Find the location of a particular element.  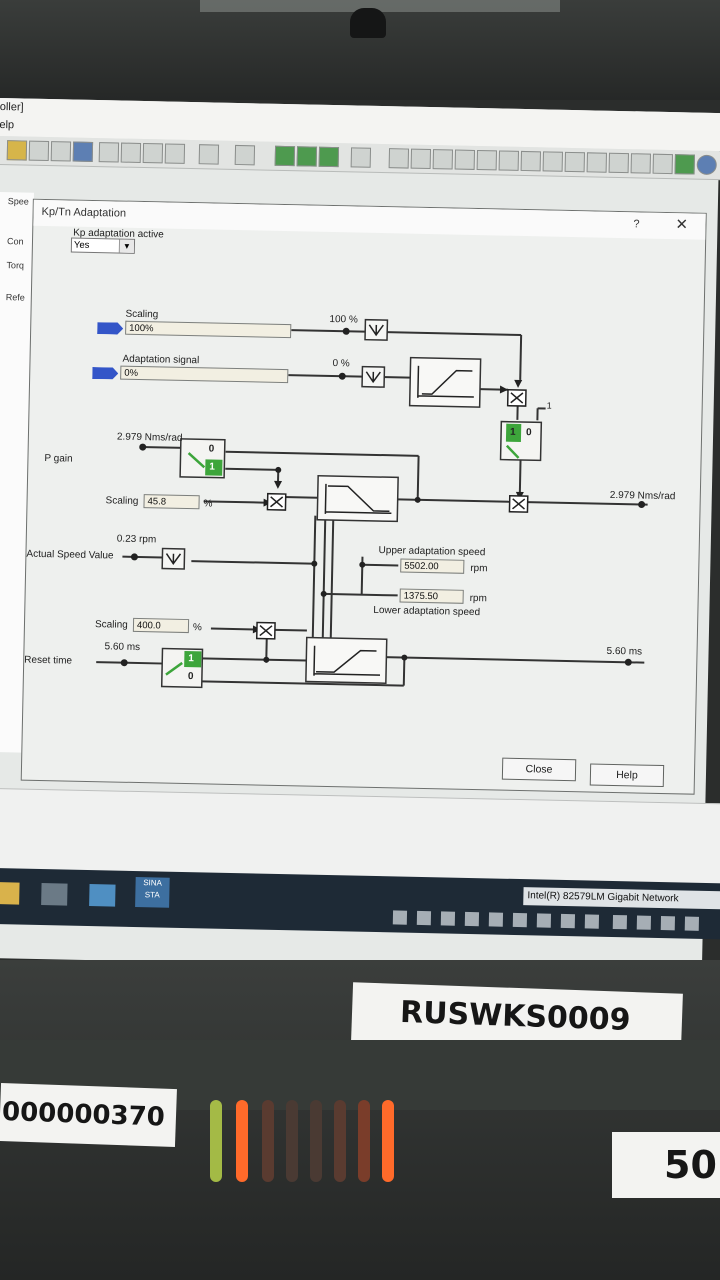

left-pane-item-reference: Refe is located at coordinates (15, 297).